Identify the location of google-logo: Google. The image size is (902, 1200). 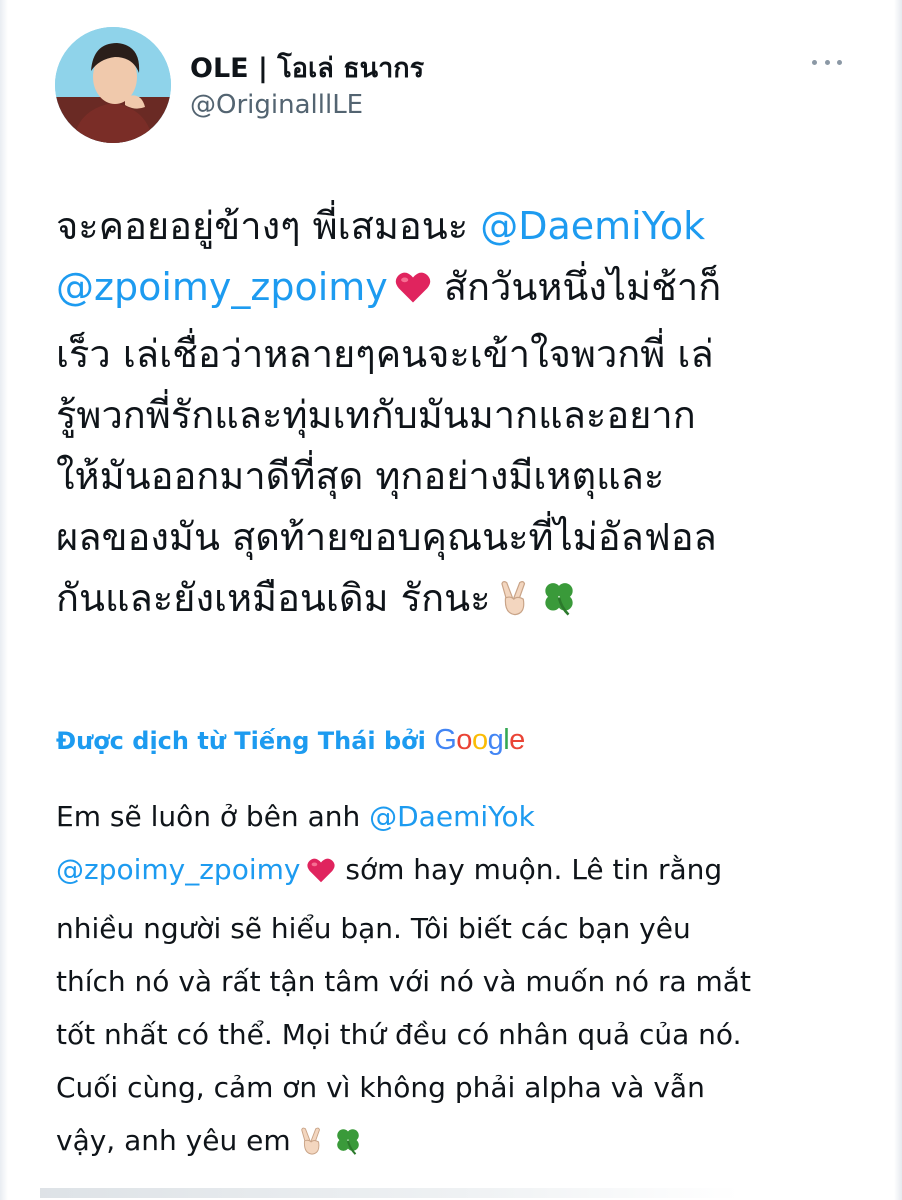
(479, 740).